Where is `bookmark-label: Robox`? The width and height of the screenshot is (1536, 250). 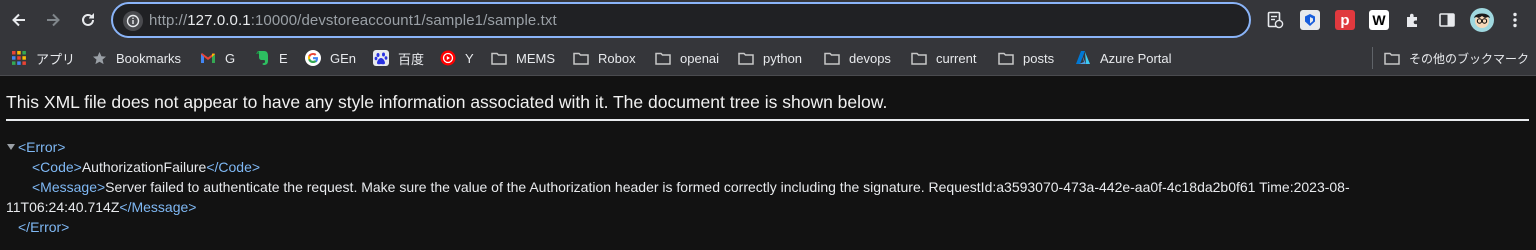 bookmark-label: Robox is located at coordinates (617, 58).